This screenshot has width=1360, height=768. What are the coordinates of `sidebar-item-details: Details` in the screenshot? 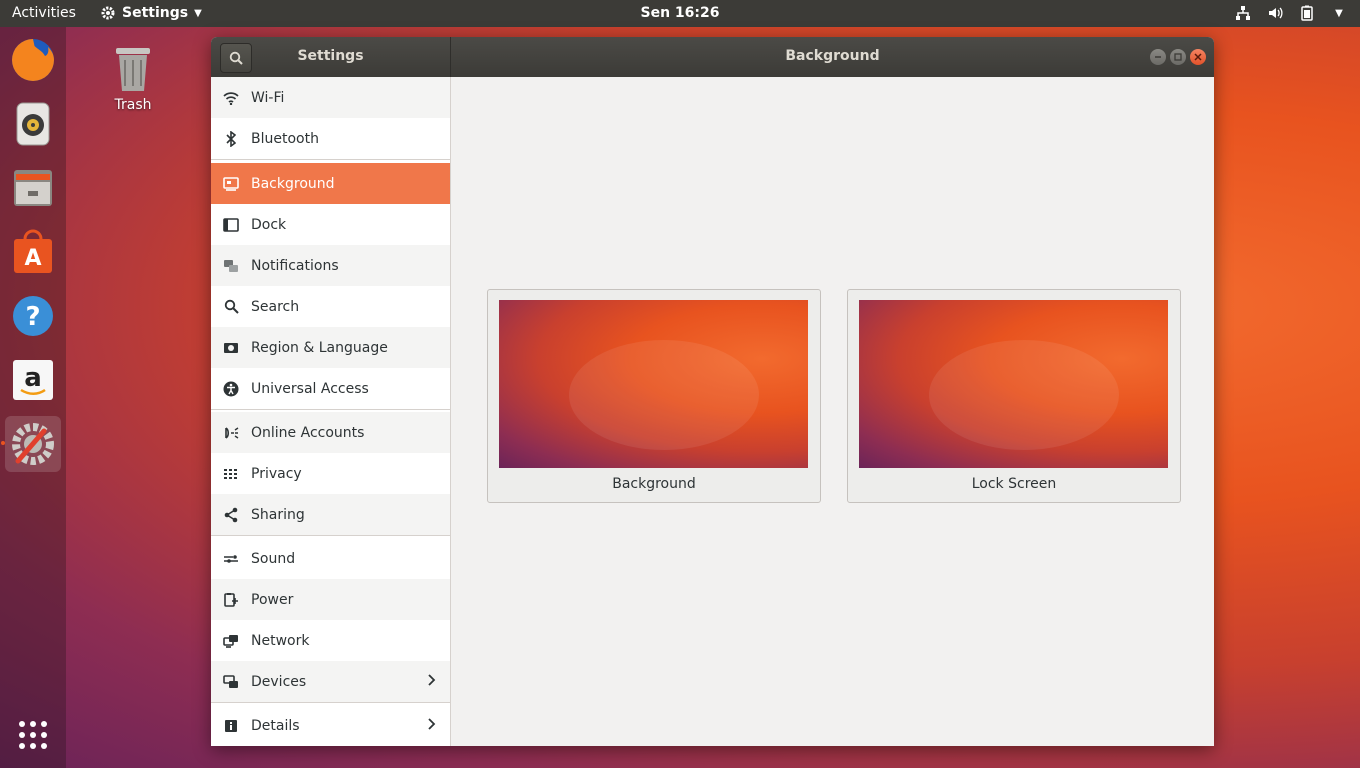 It's located at (330, 725).